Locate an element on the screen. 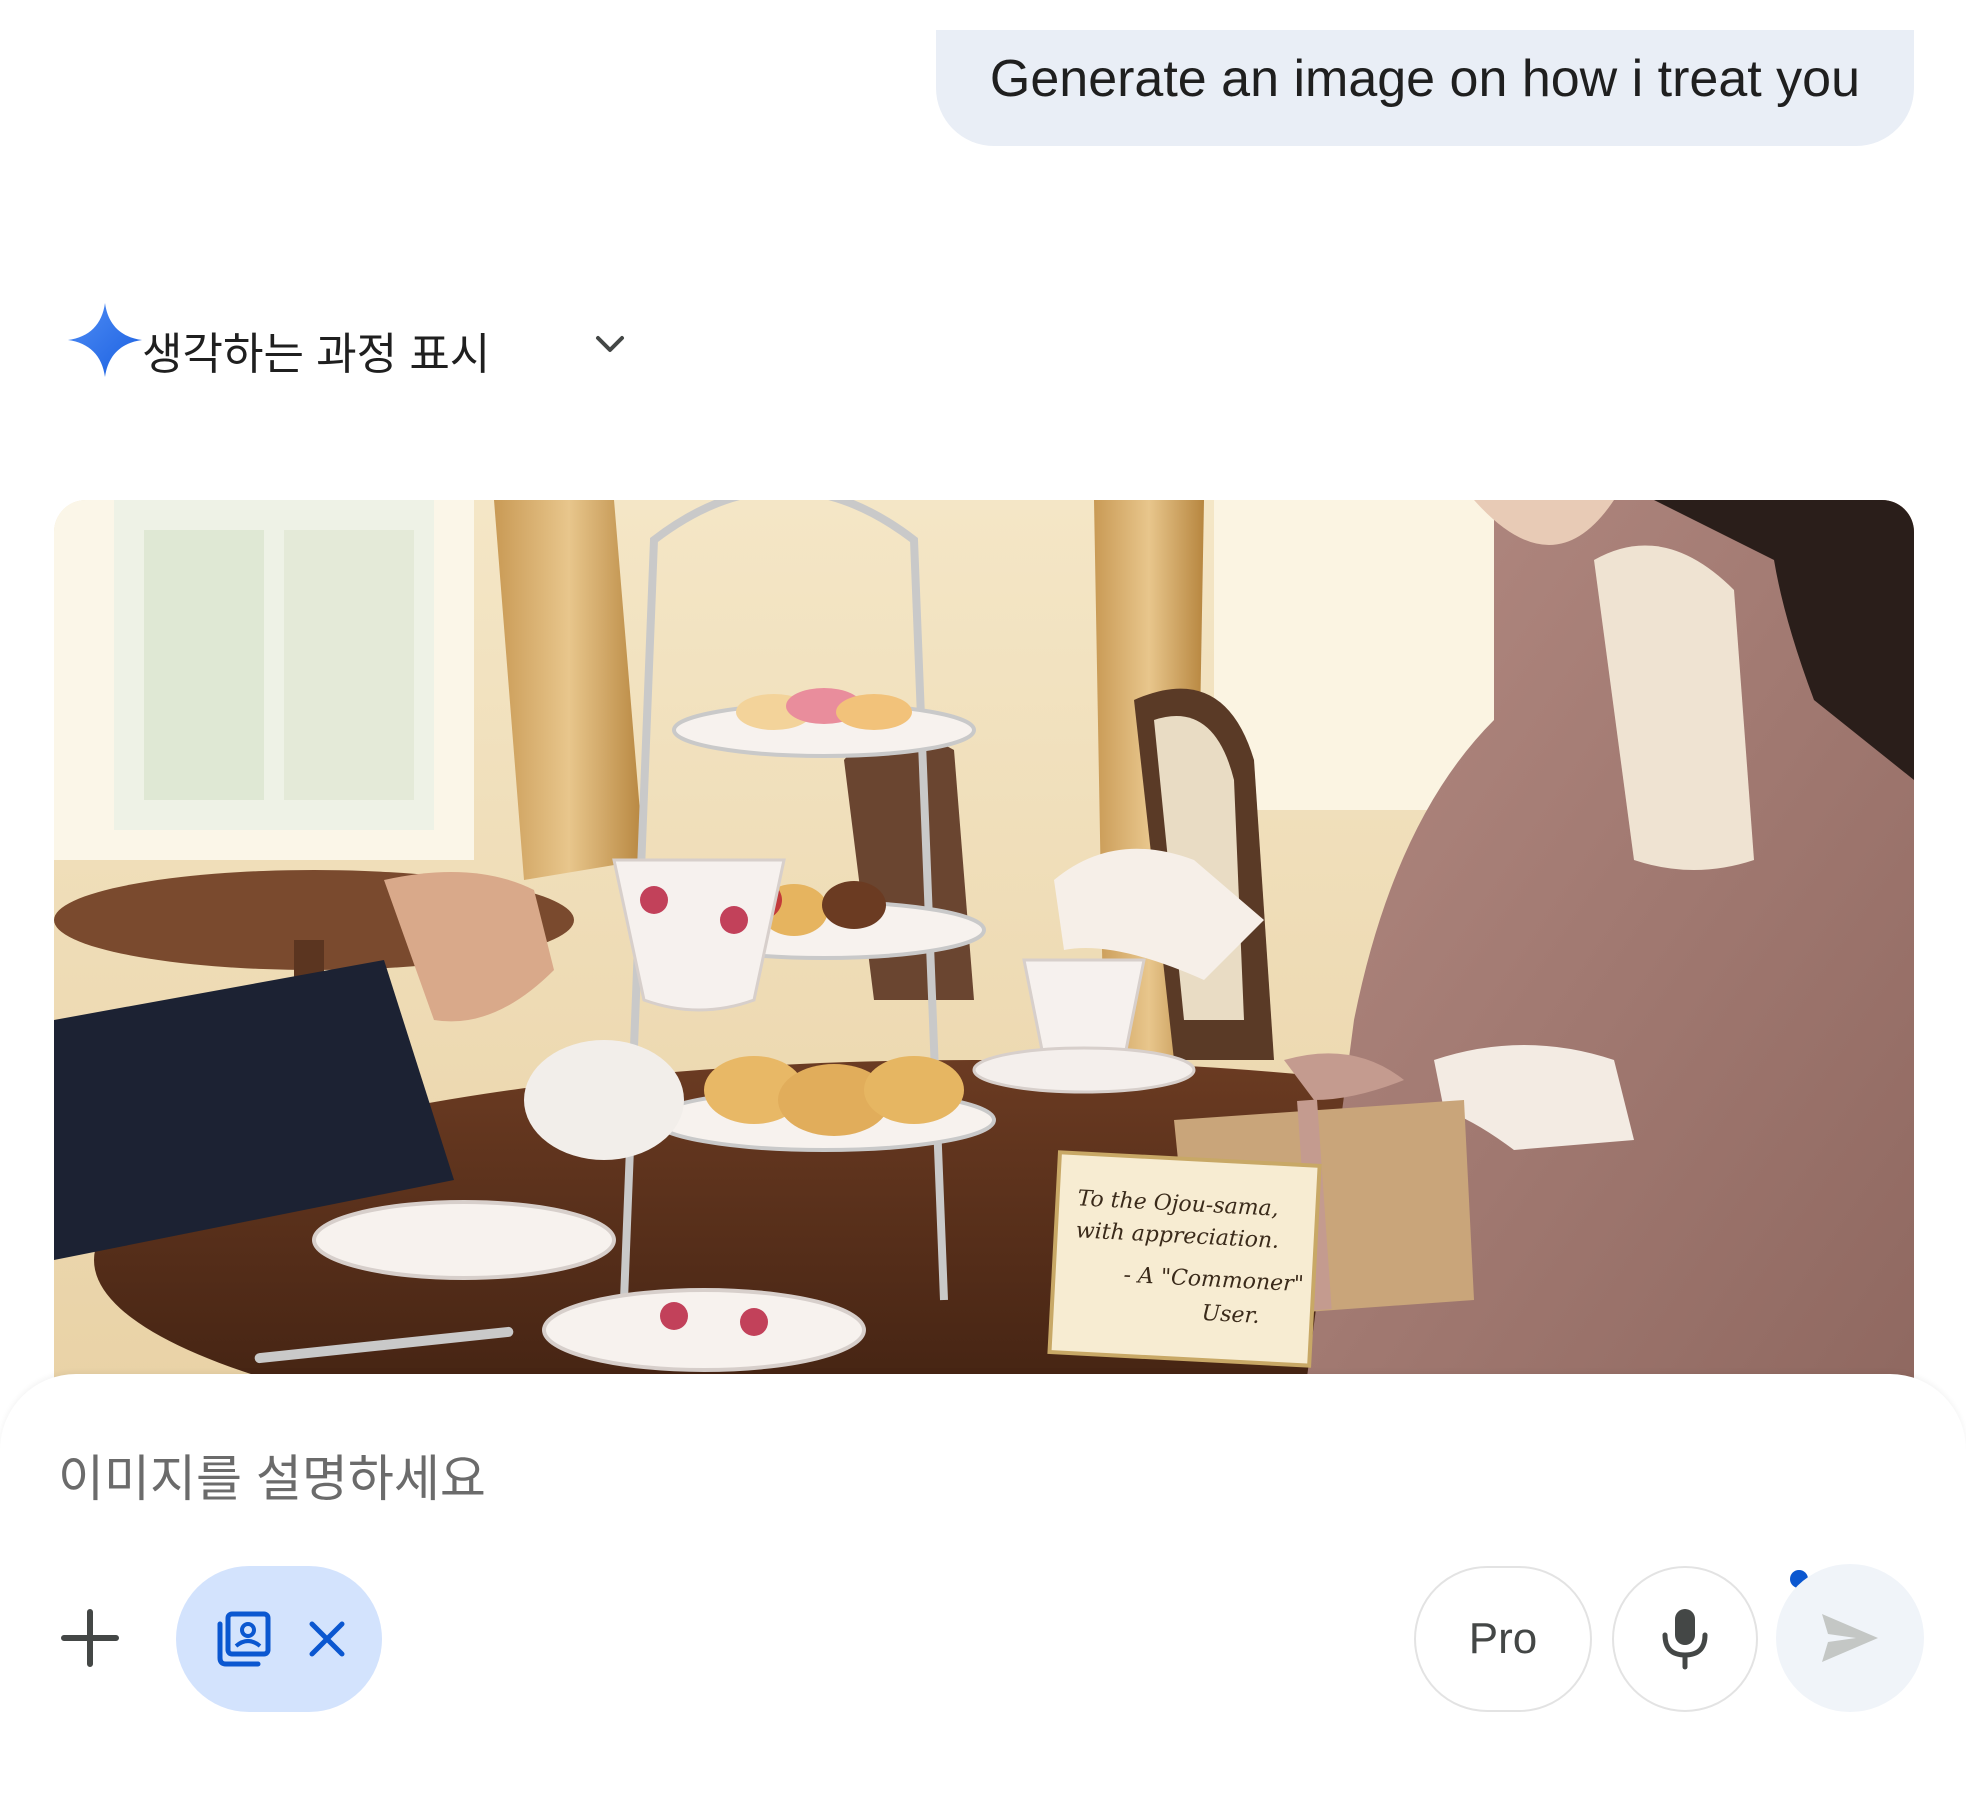  microphone-button is located at coordinates (1685, 1639).